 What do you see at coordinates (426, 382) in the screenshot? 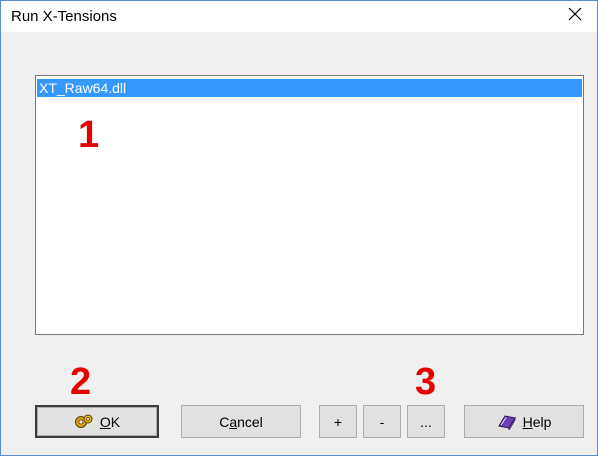
I see `annotation-3: 3` at bounding box center [426, 382].